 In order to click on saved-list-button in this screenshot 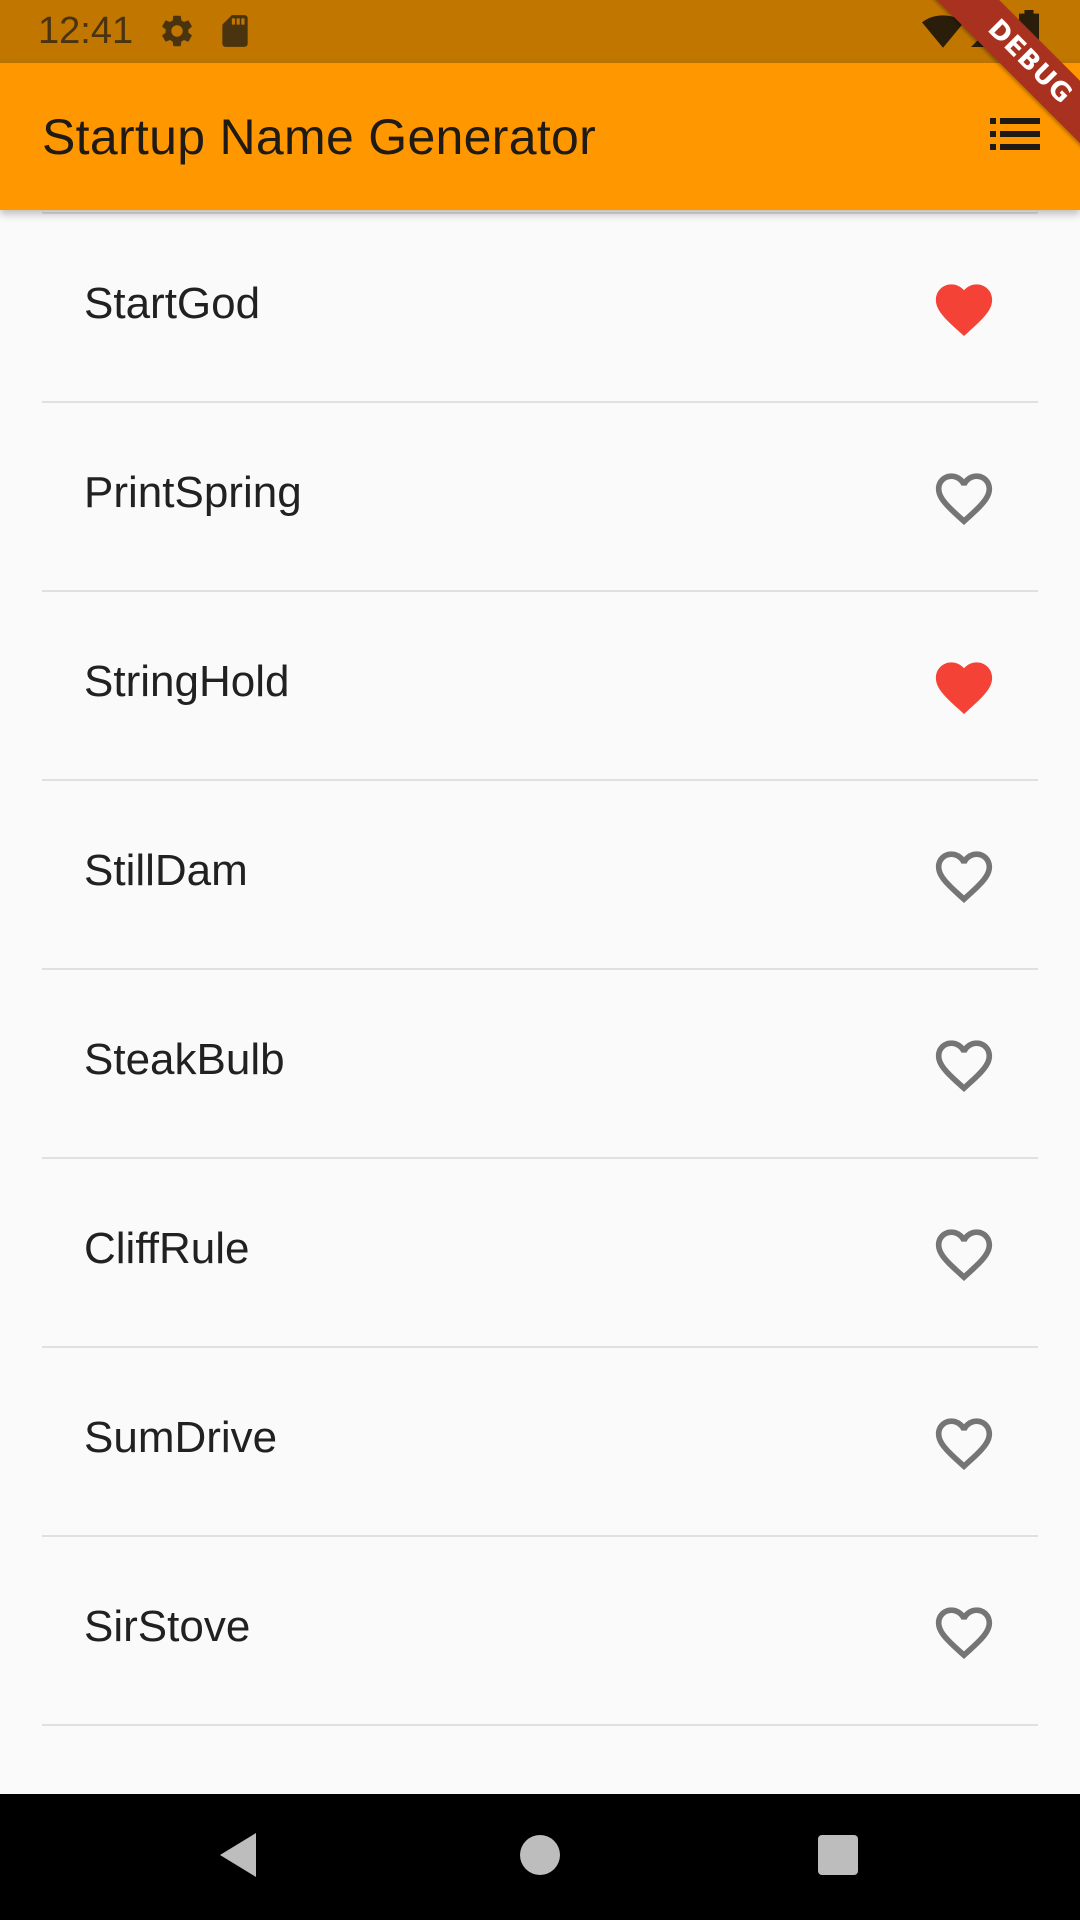, I will do `click(1015, 136)`.